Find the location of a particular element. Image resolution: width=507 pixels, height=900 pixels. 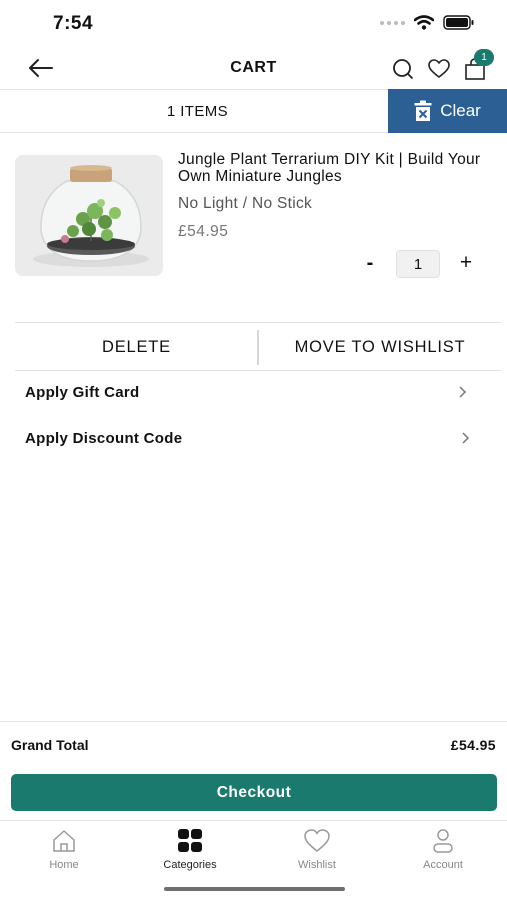

tab-home: Home is located at coordinates (64, 849).